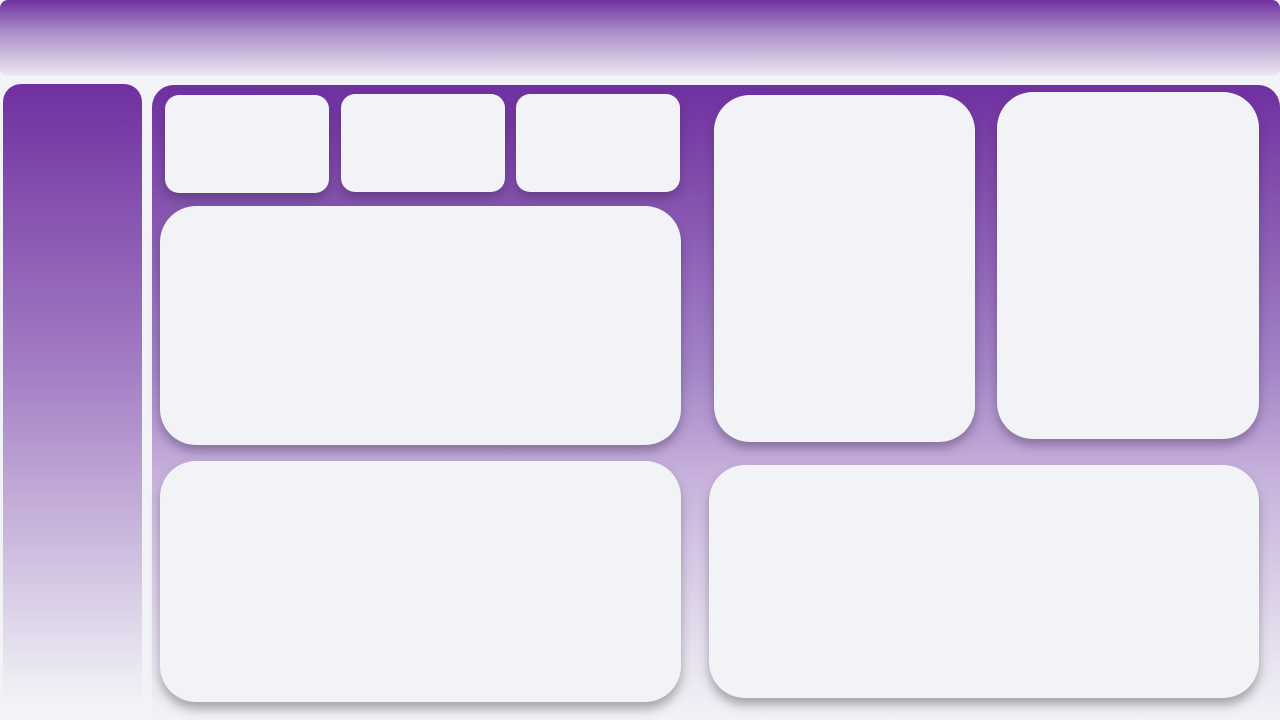 The width and height of the screenshot is (1280, 720). I want to click on main-chart-panel, so click(420, 325).